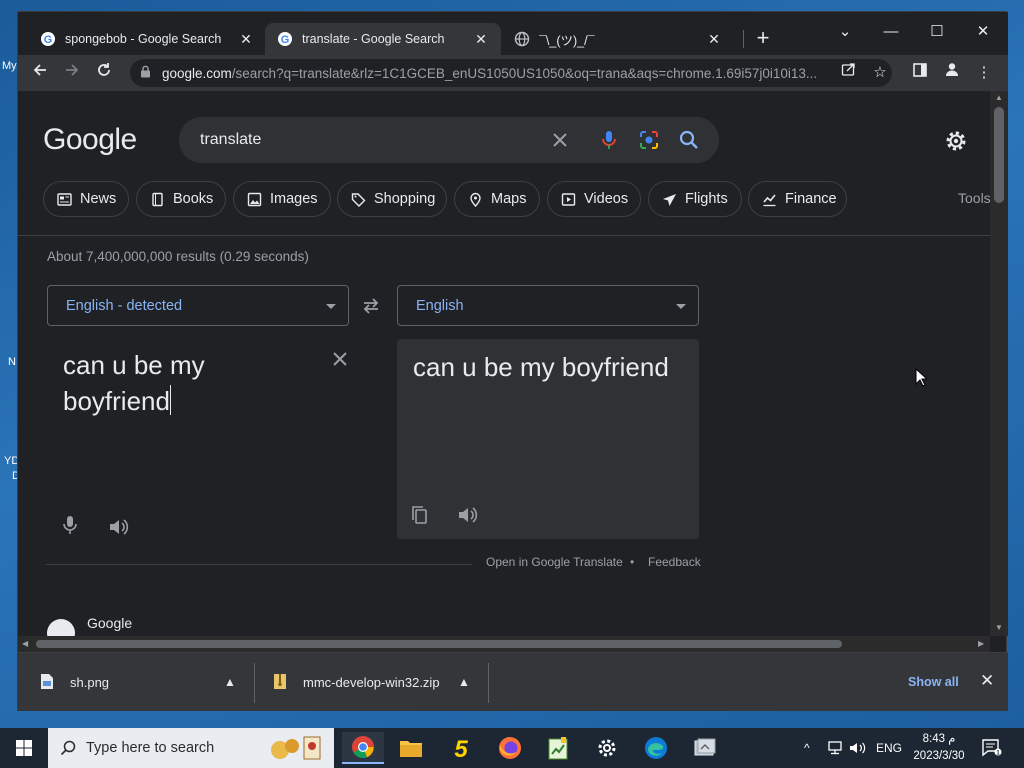 The width and height of the screenshot is (1024, 768). Describe the element at coordinates (983, 32) in the screenshot. I see `close-window-button: ✕` at that location.